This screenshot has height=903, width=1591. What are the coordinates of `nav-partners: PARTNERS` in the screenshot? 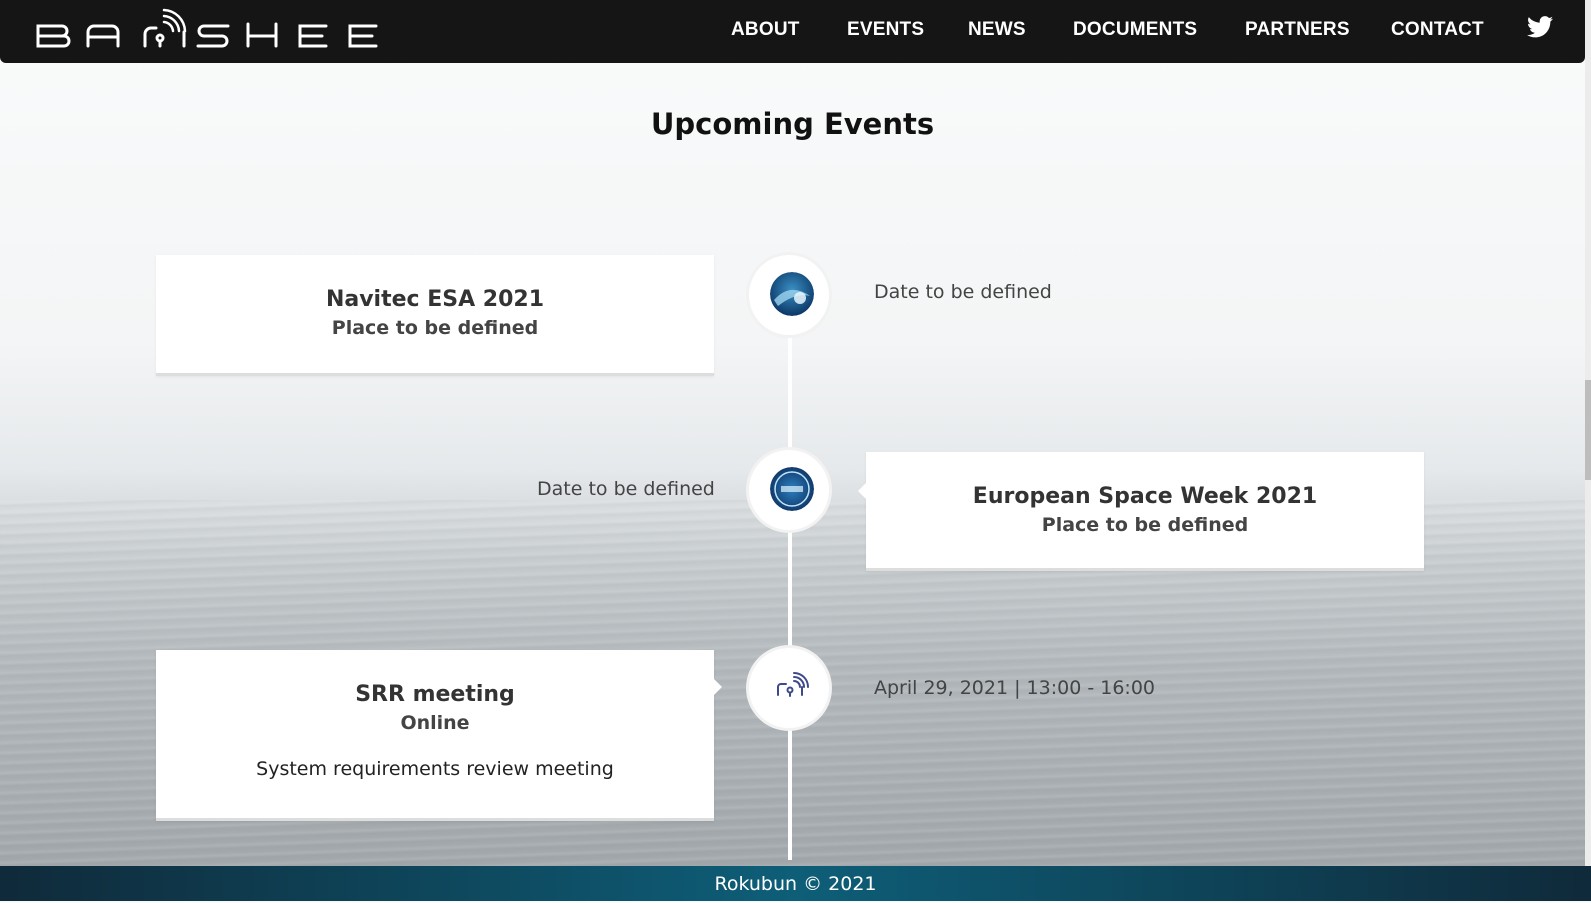 It's located at (1297, 30).